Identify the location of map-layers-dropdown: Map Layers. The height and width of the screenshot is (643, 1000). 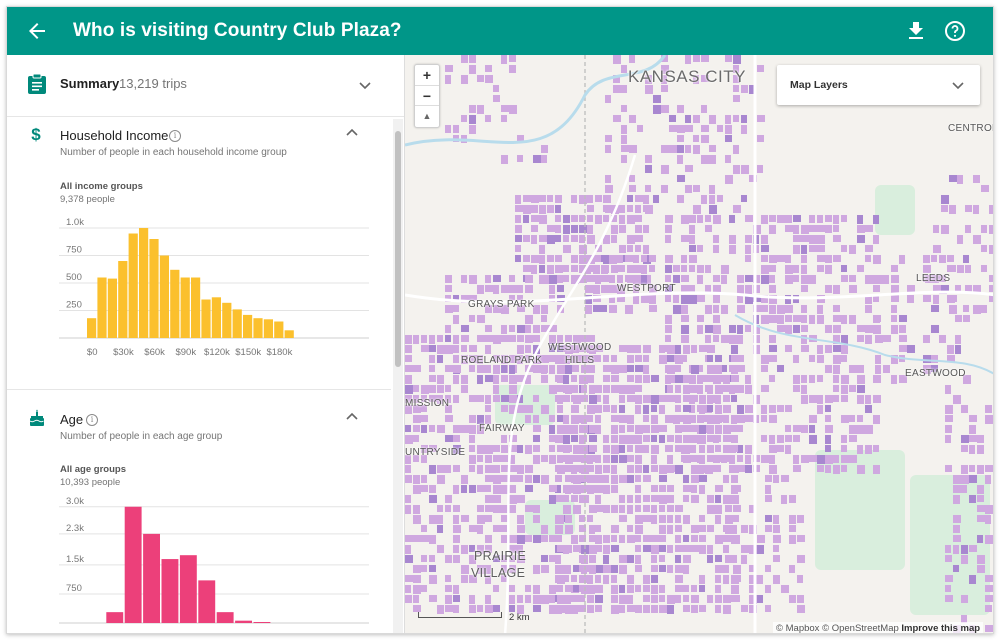
(878, 85).